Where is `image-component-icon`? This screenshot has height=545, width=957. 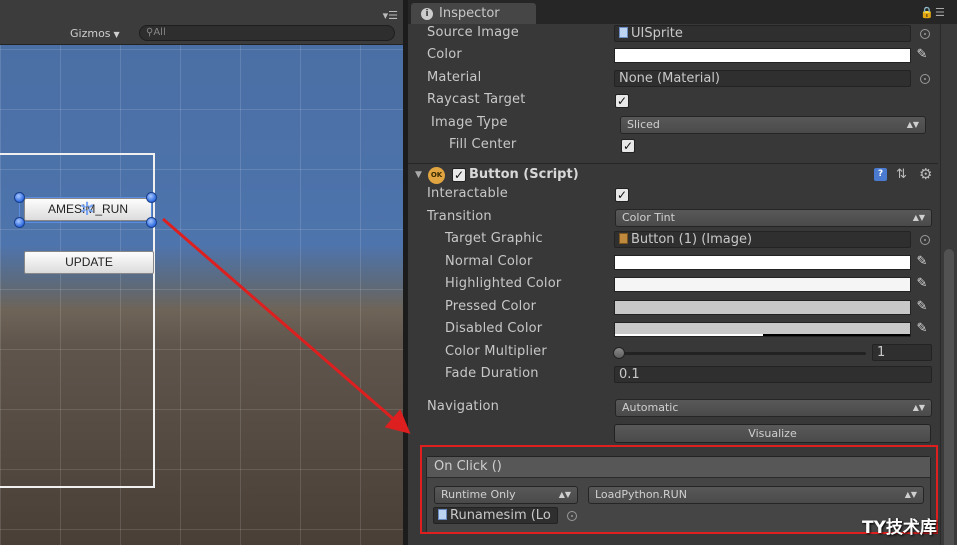
image-component-icon is located at coordinates (623, 238).